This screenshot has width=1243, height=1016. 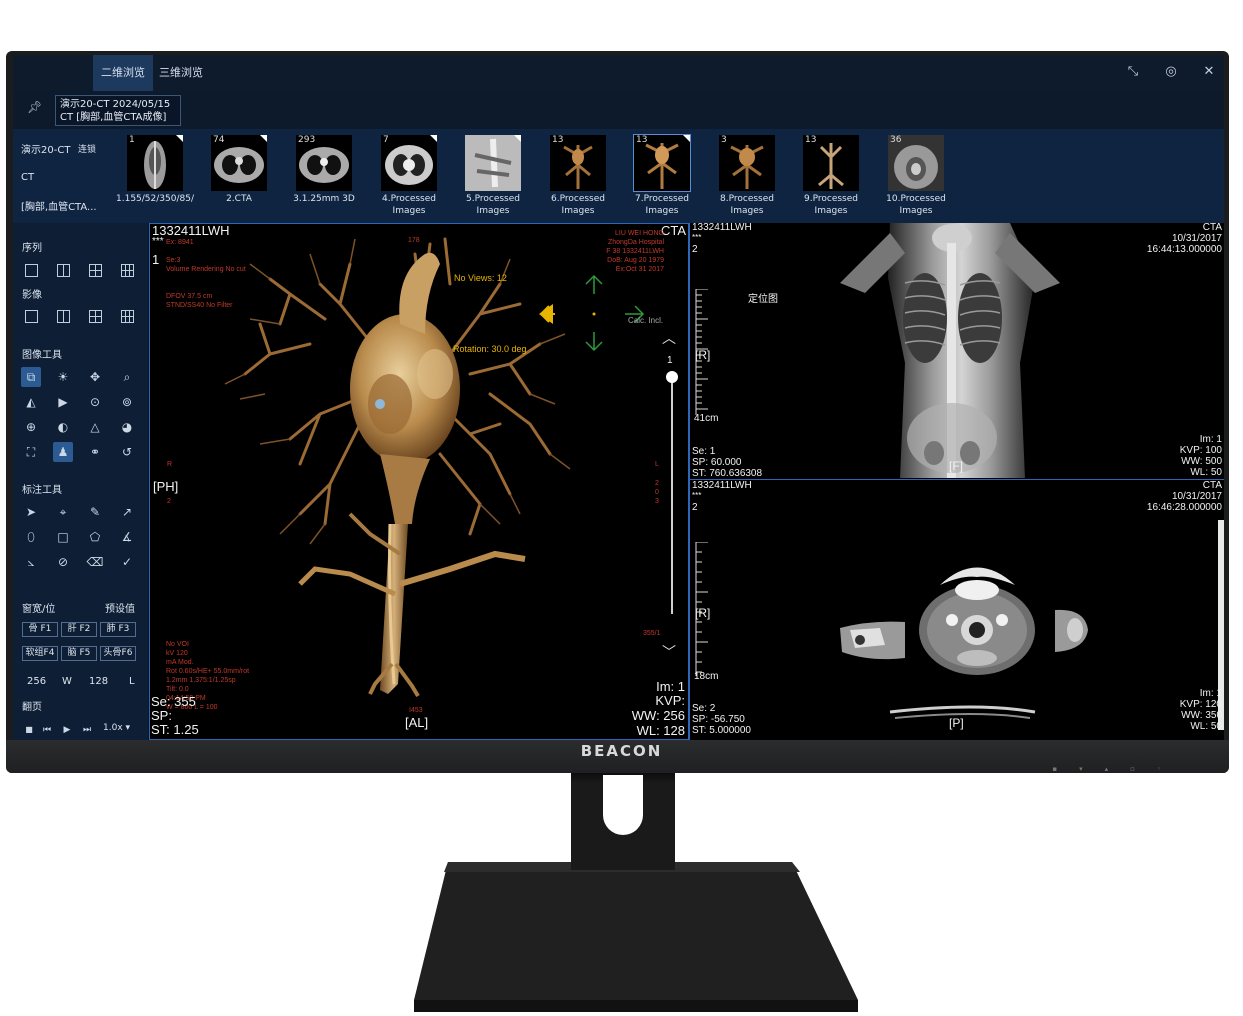 I want to click on pencil-icon: ✎, so click(x=95, y=512).